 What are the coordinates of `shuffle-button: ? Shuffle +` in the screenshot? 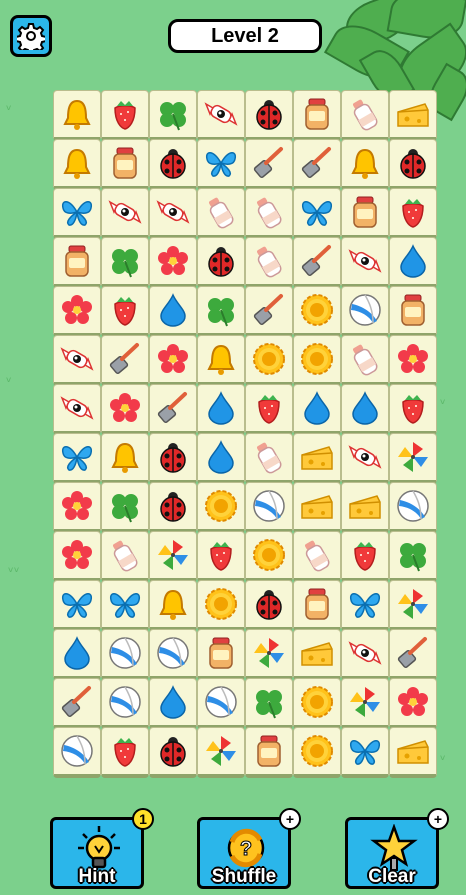 It's located at (249, 848).